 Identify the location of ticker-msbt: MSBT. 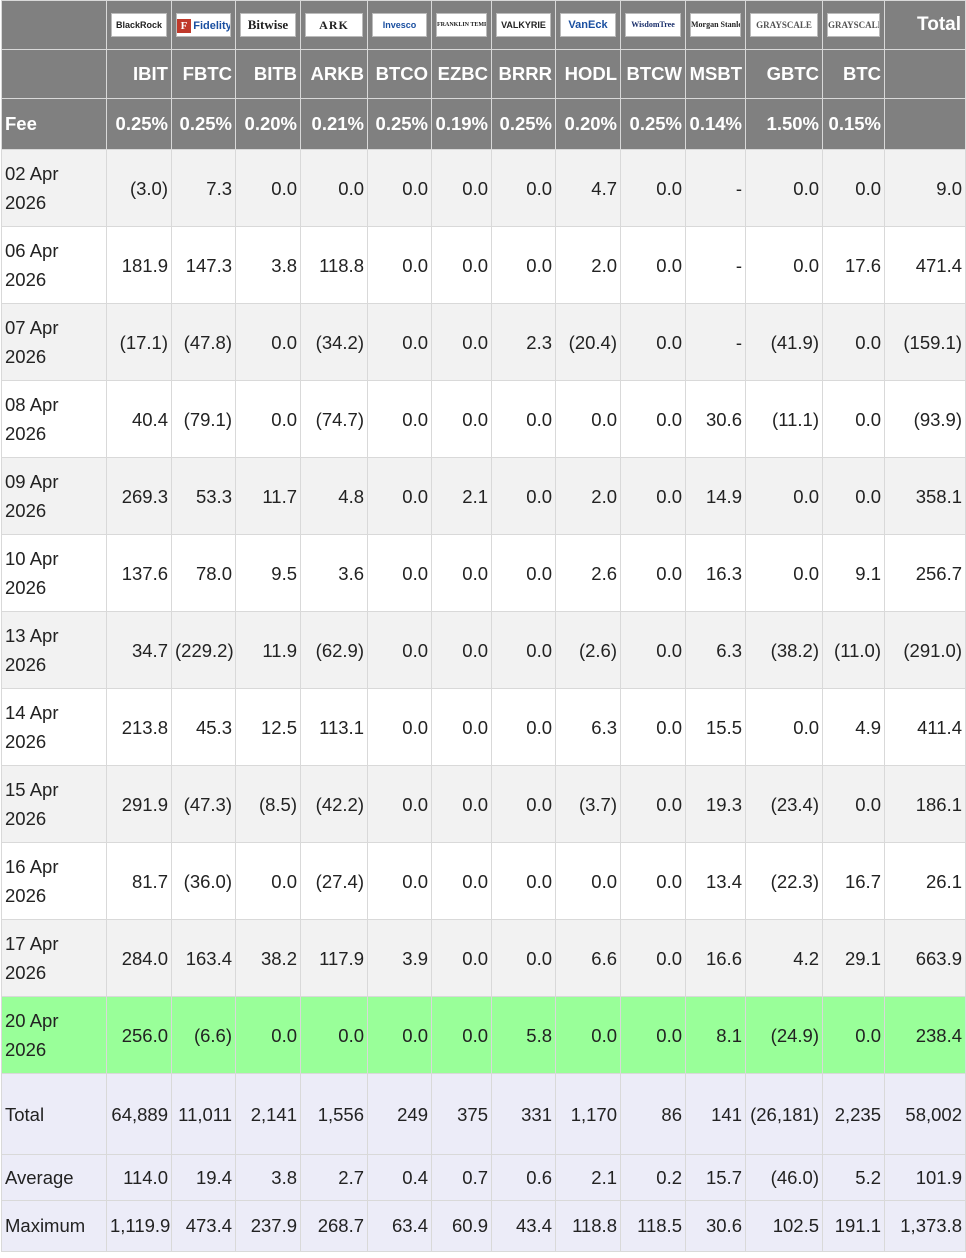
(715, 74).